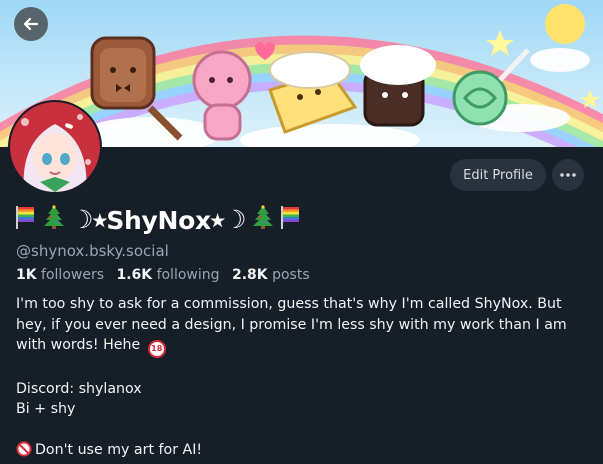  I want to click on more-options-button, so click(568, 175).